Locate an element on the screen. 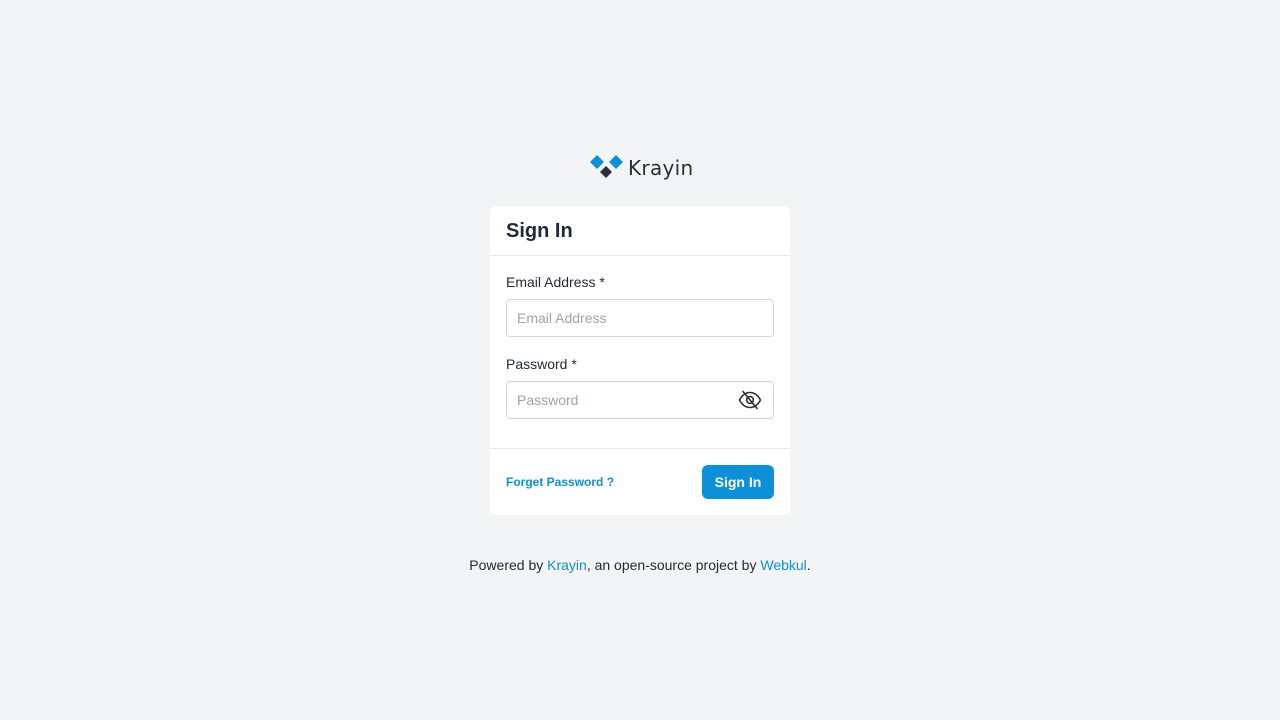 This screenshot has width=1280, height=720. card-header: Sign In is located at coordinates (640, 231).